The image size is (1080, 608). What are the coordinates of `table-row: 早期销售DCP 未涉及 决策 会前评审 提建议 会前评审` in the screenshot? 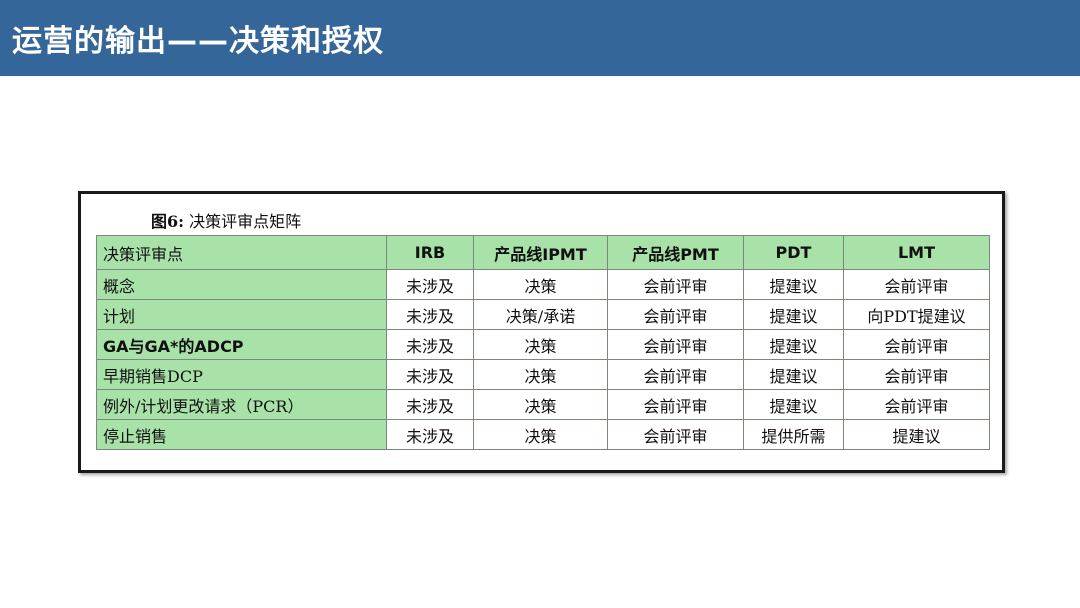 It's located at (543, 374).